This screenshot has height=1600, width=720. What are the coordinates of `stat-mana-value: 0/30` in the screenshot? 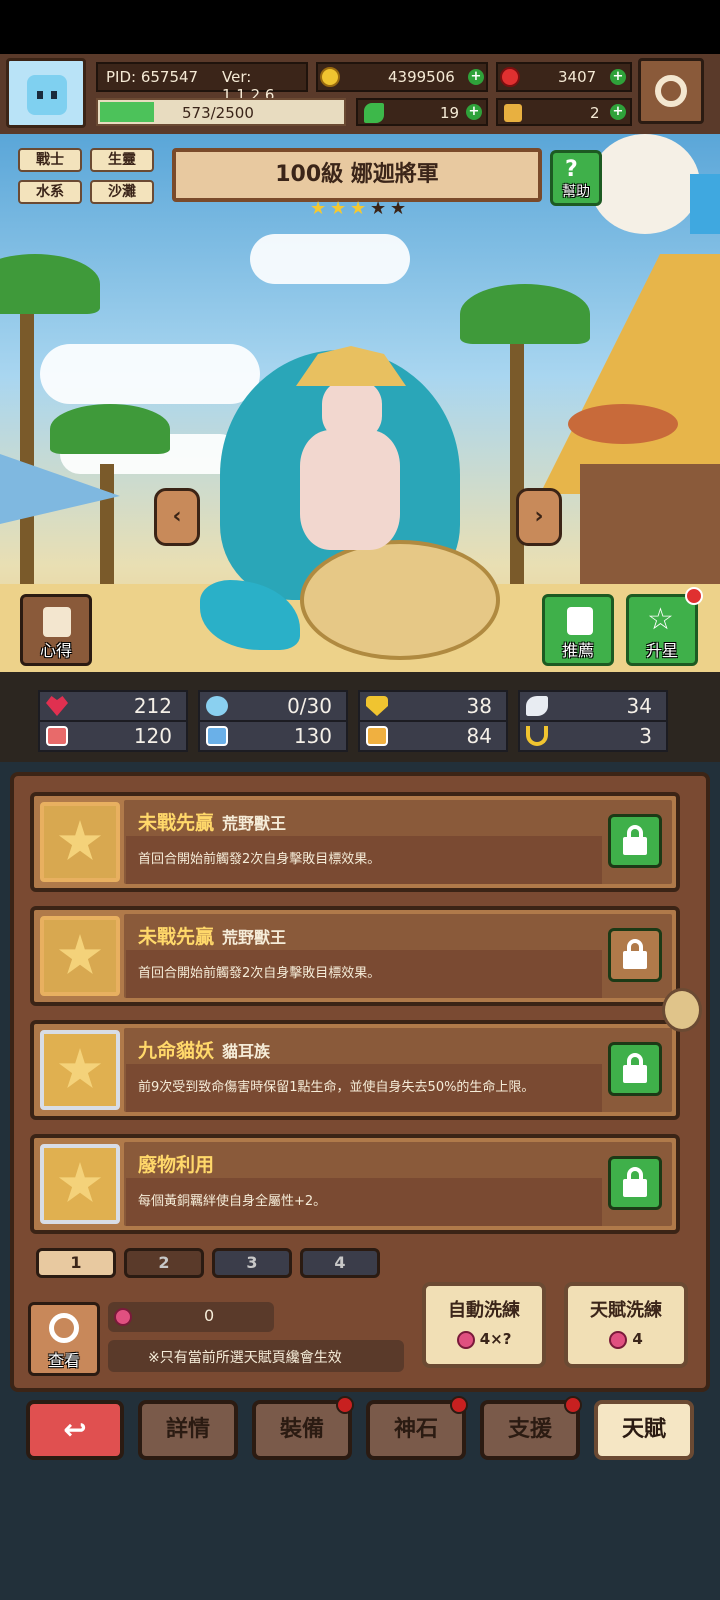 It's located at (309, 706).